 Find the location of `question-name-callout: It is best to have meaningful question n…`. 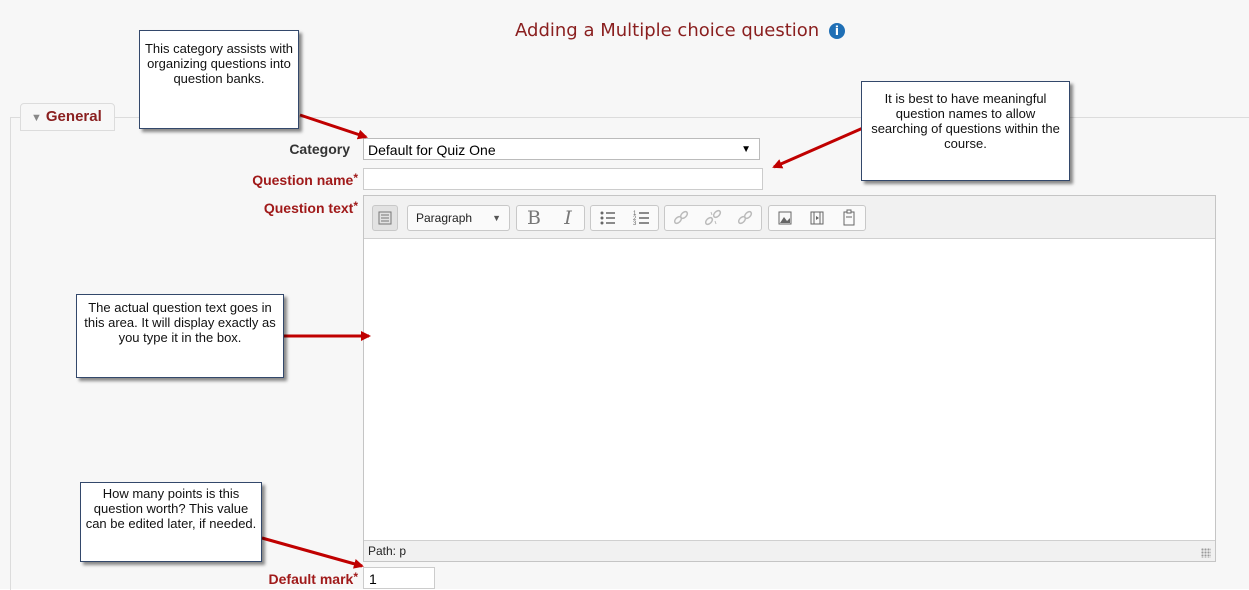

question-name-callout: It is best to have meaningful question n… is located at coordinates (965, 131).